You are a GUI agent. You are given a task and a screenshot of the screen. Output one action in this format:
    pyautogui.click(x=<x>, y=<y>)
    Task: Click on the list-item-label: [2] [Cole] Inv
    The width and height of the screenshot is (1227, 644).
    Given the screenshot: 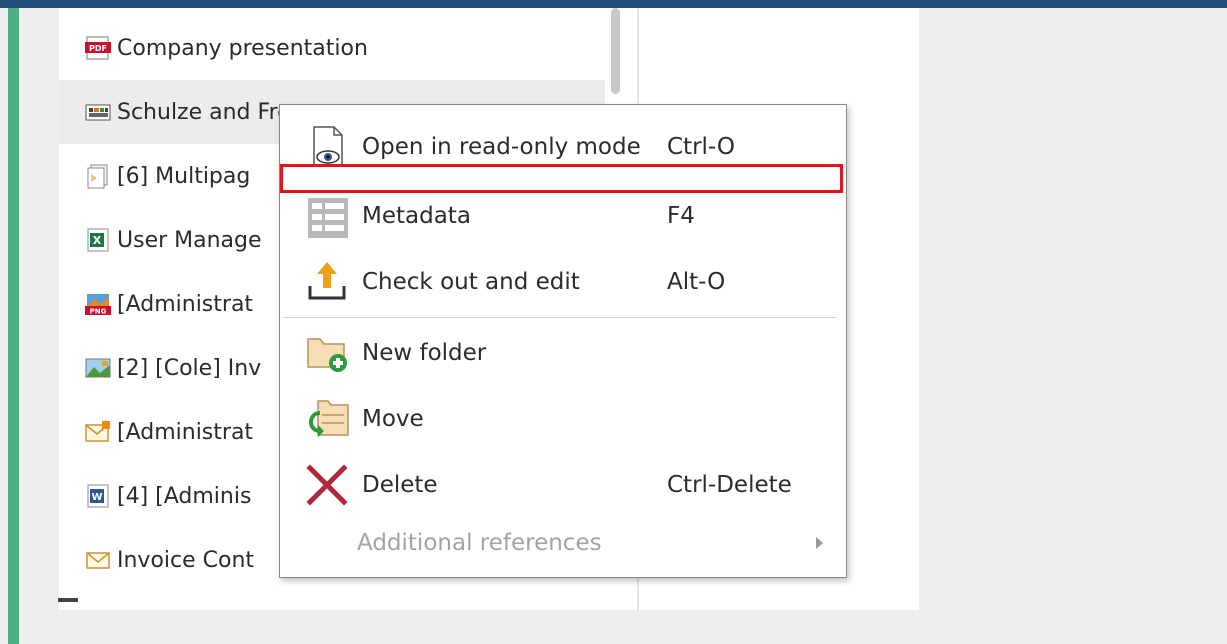 What is the action you would take?
    pyautogui.click(x=189, y=368)
    